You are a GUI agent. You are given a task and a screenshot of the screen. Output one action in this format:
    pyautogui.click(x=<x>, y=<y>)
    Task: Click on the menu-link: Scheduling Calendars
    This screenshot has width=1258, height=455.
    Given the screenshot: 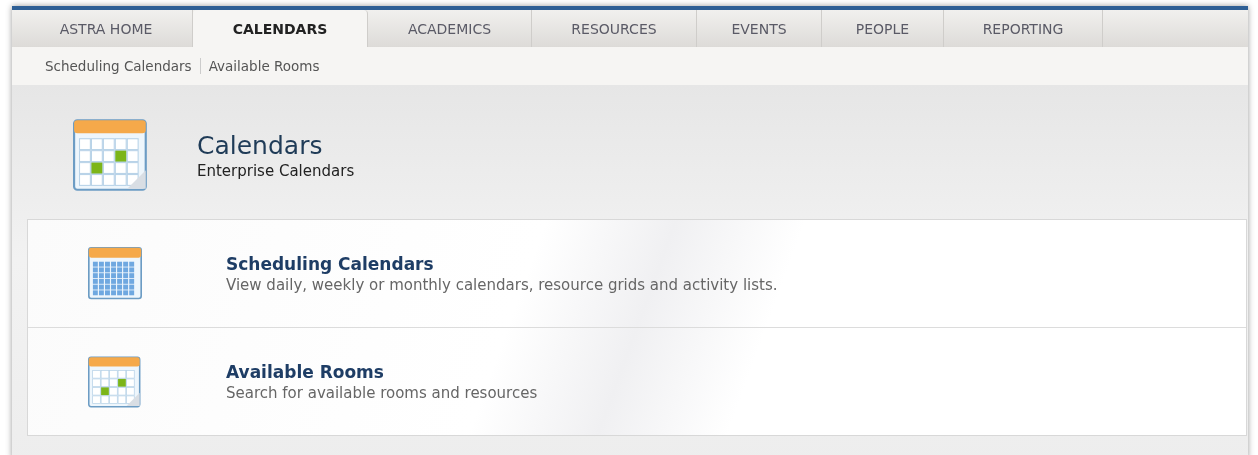 What is the action you would take?
    pyautogui.click(x=502, y=263)
    